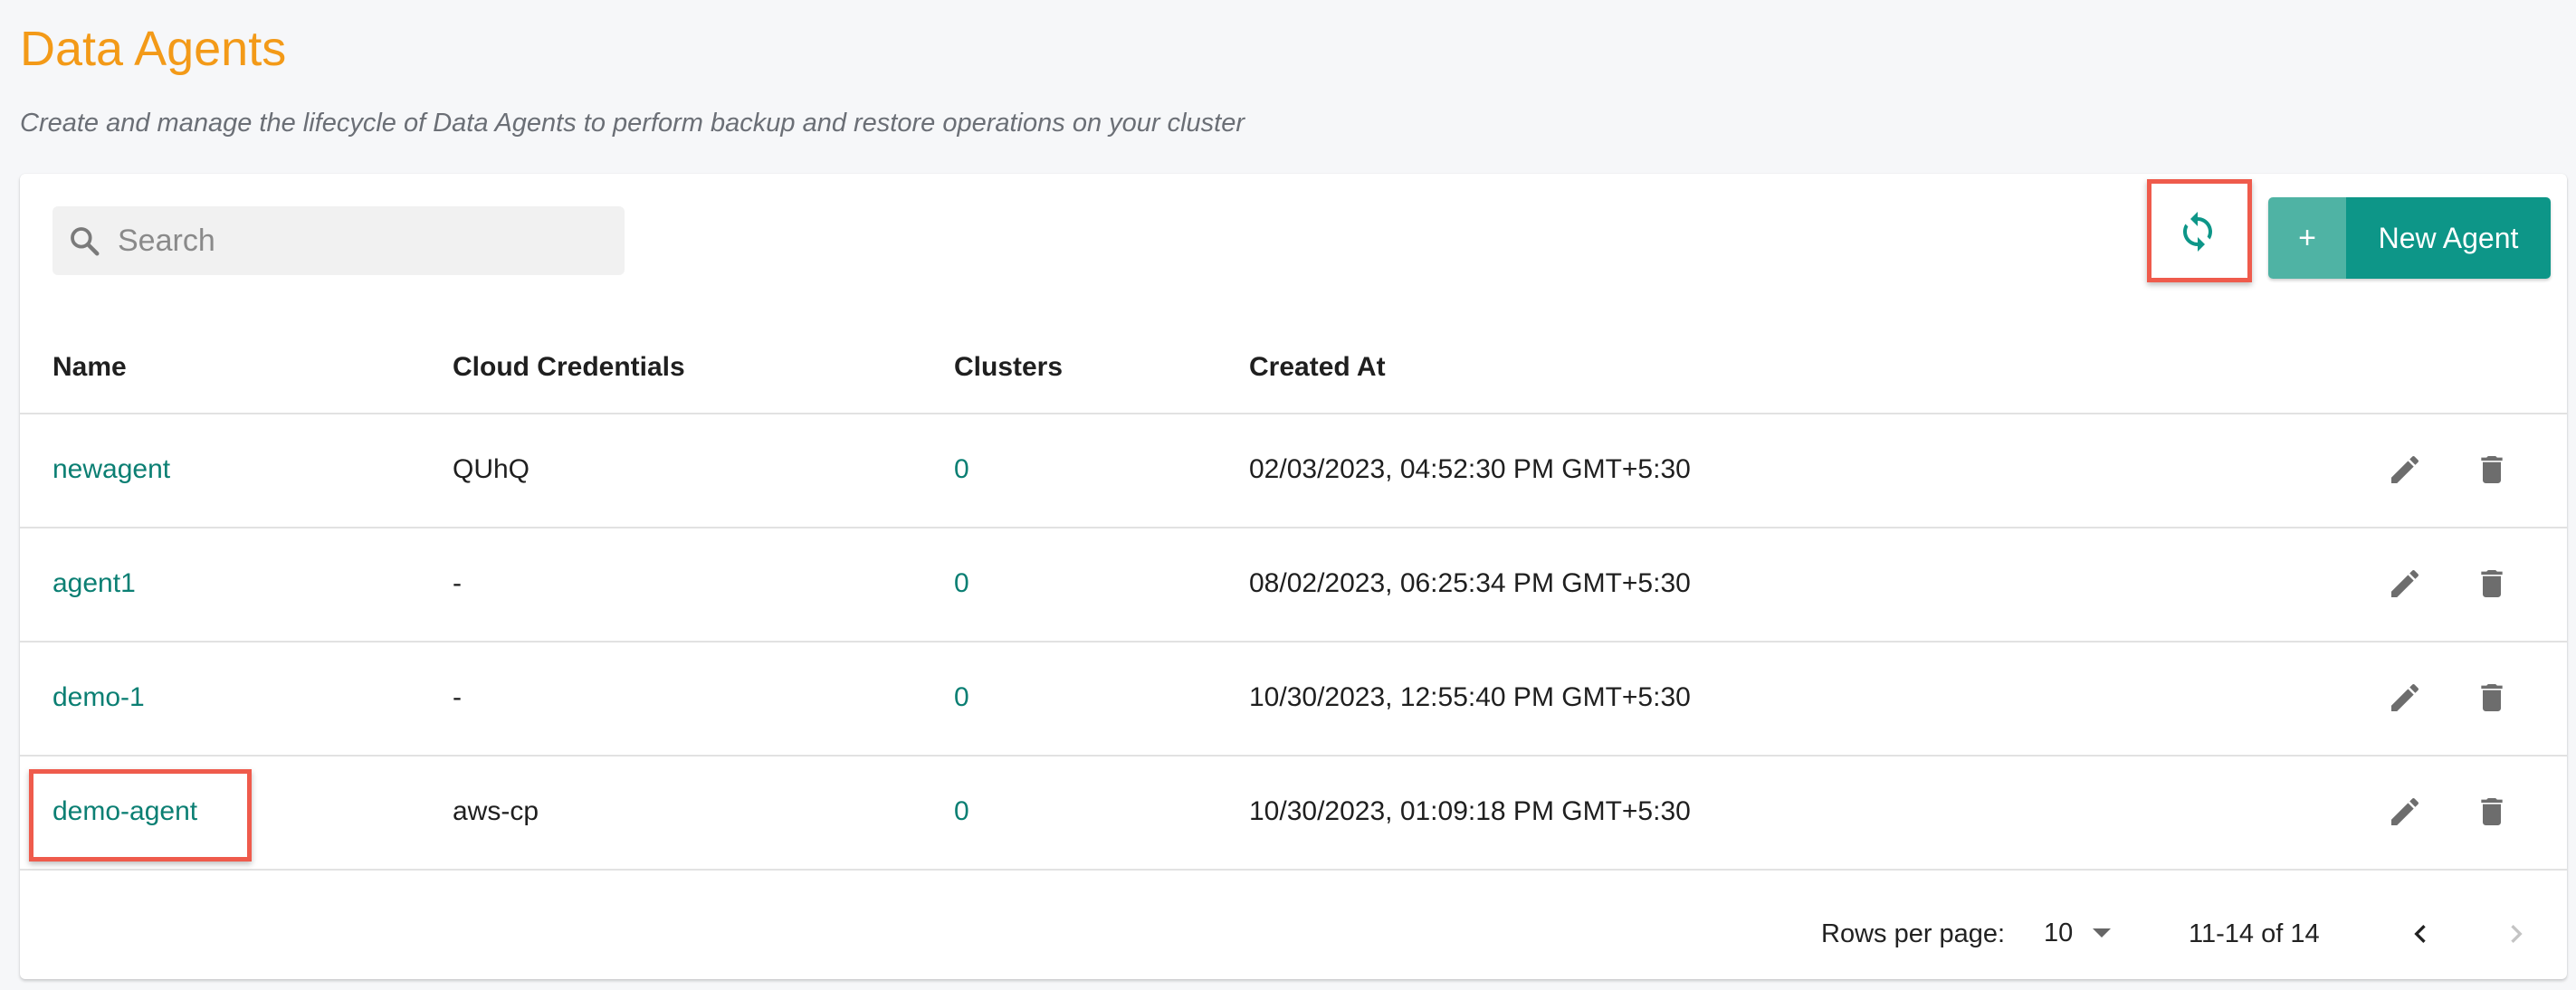 Image resolution: width=2576 pixels, height=990 pixels. I want to click on pagination-range: 11-14 of 14, so click(2254, 934).